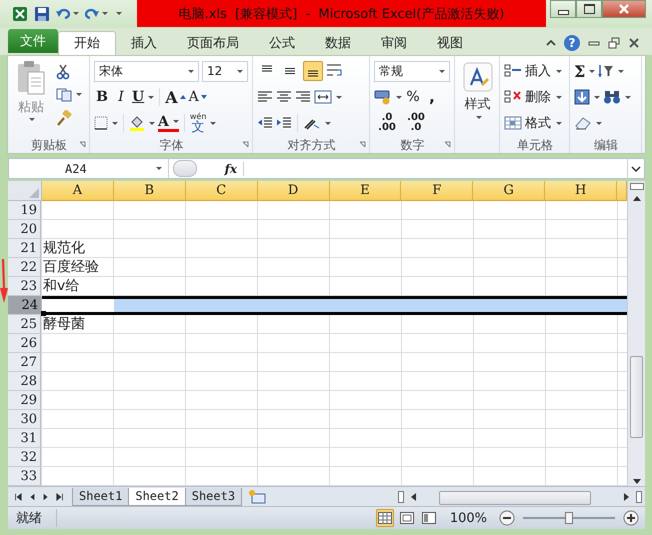 This screenshot has width=652, height=535. What do you see at coordinates (144, 42) in the screenshot?
I see `ribbon-tab: 插入` at bounding box center [144, 42].